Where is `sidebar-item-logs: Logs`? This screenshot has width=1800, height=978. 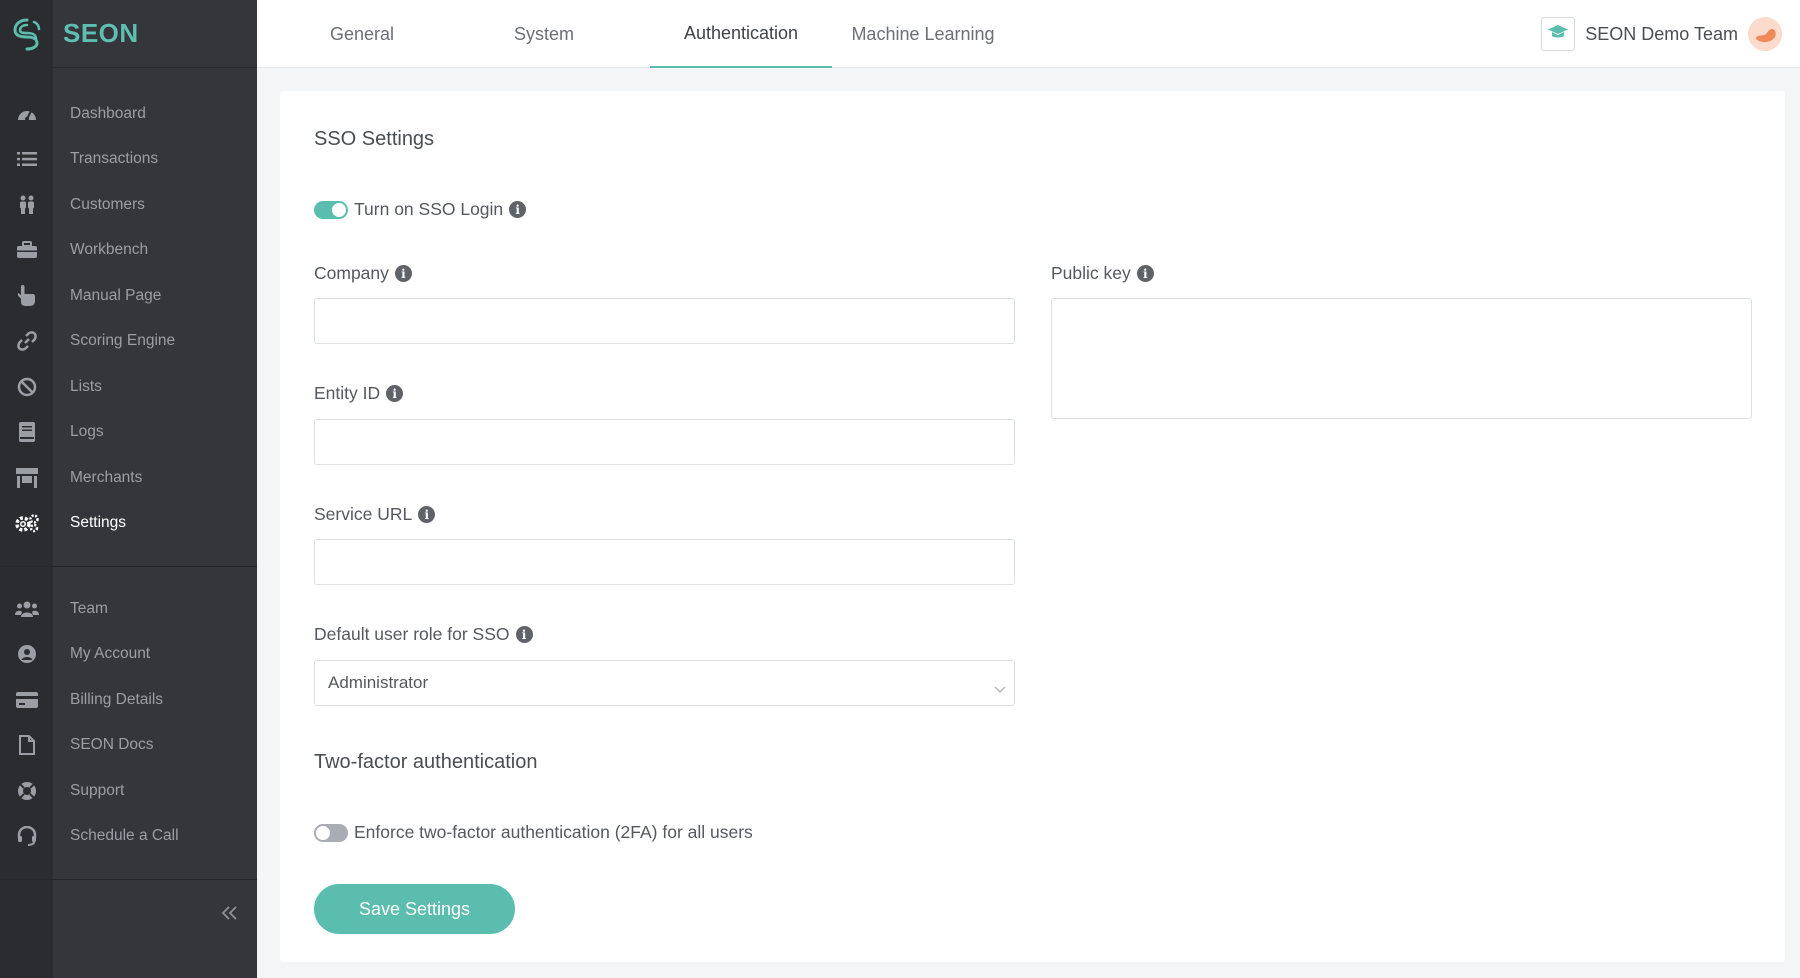 sidebar-item-logs: Logs is located at coordinates (128, 433).